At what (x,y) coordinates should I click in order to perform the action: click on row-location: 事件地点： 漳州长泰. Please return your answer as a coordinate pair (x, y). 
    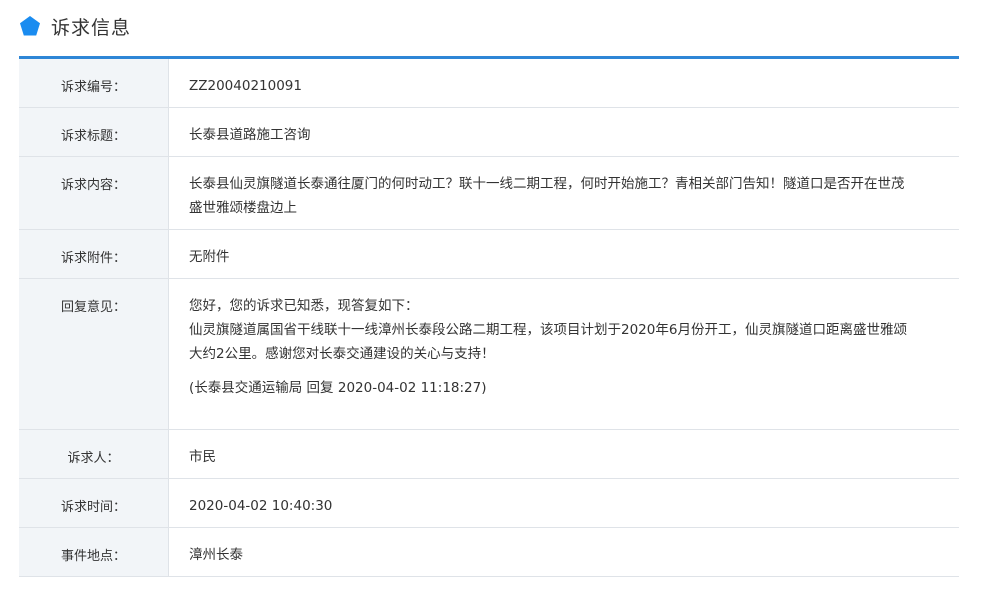
    Looking at the image, I should click on (489, 552).